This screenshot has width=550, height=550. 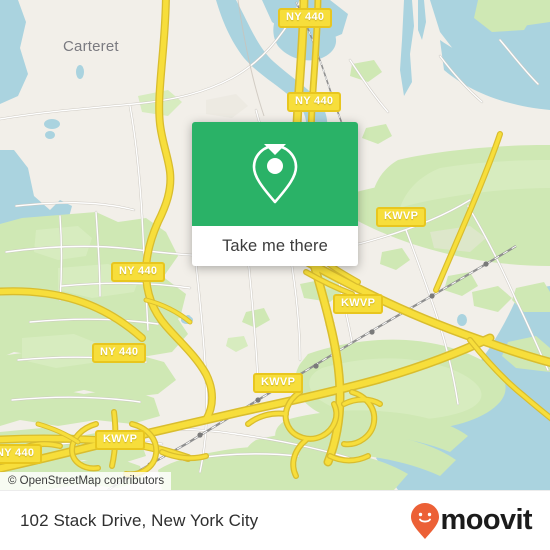 What do you see at coordinates (424, 520) in the screenshot?
I see `moovit-pin-icon` at bounding box center [424, 520].